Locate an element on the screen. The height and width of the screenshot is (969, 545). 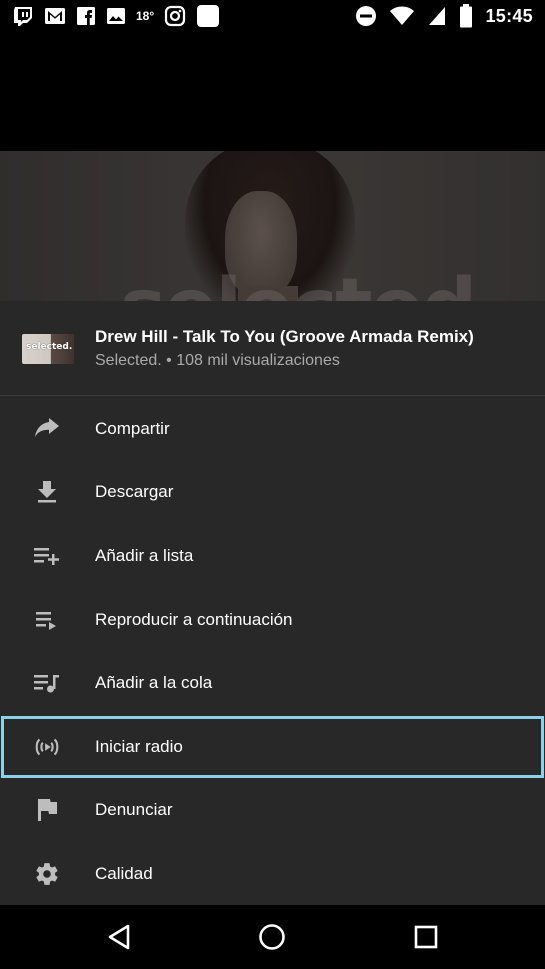
menu-item-label: Añadir a la cola is located at coordinates (154, 683).